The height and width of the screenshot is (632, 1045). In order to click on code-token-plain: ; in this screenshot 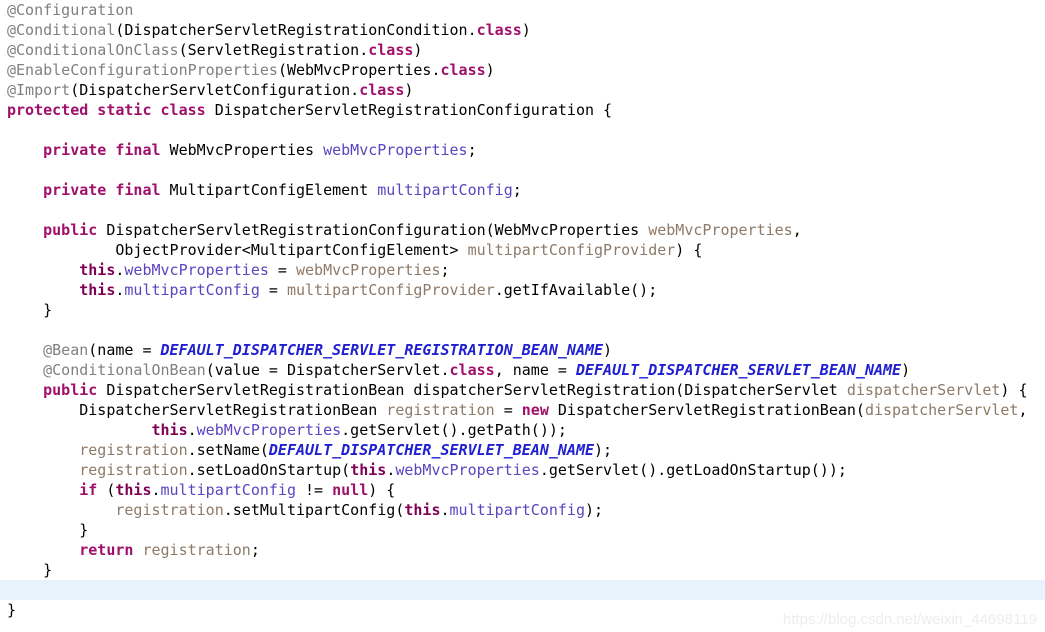, I will do `click(472, 150)`.